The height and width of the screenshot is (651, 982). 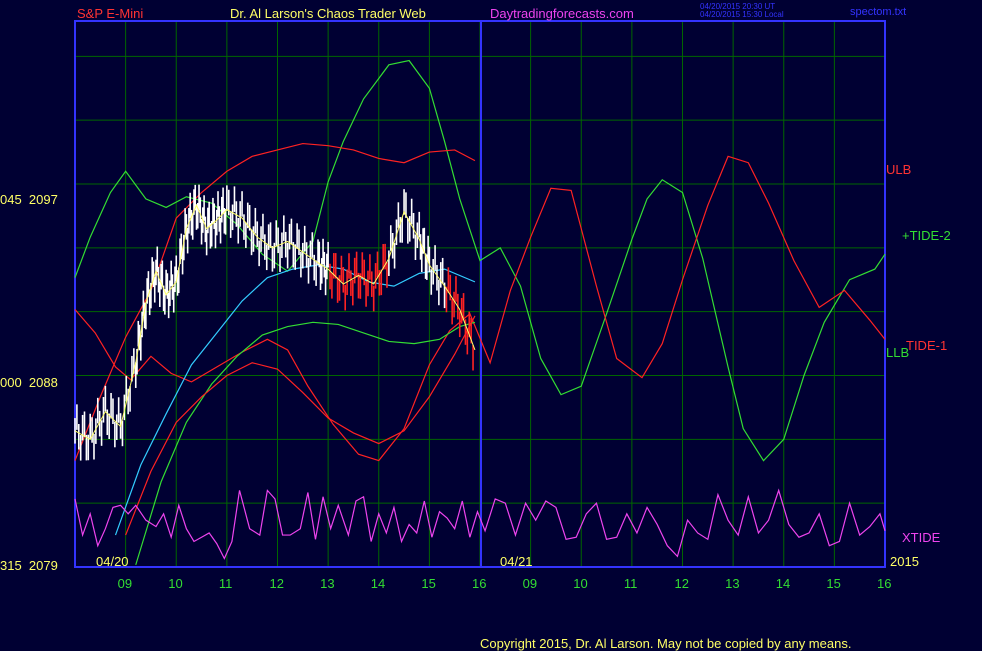 What do you see at coordinates (742, 14) in the screenshot?
I see `time-local: 04/20/2015 15:30 Local` at bounding box center [742, 14].